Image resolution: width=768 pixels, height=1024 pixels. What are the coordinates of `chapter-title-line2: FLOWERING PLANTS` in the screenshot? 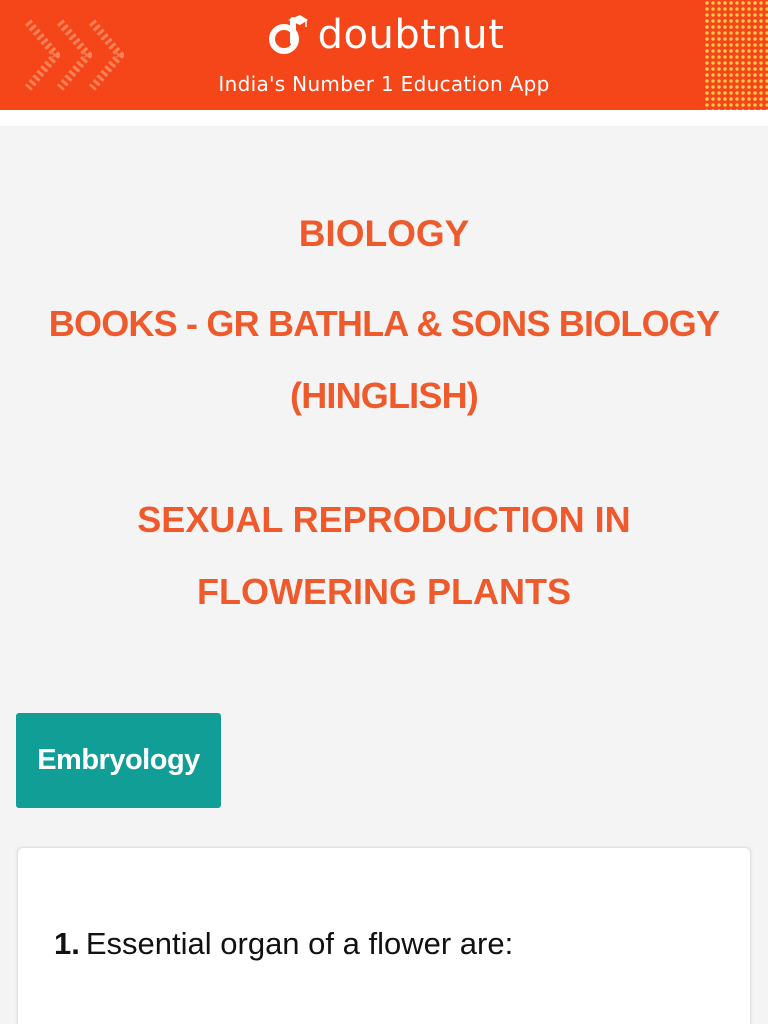 It's located at (384, 591).